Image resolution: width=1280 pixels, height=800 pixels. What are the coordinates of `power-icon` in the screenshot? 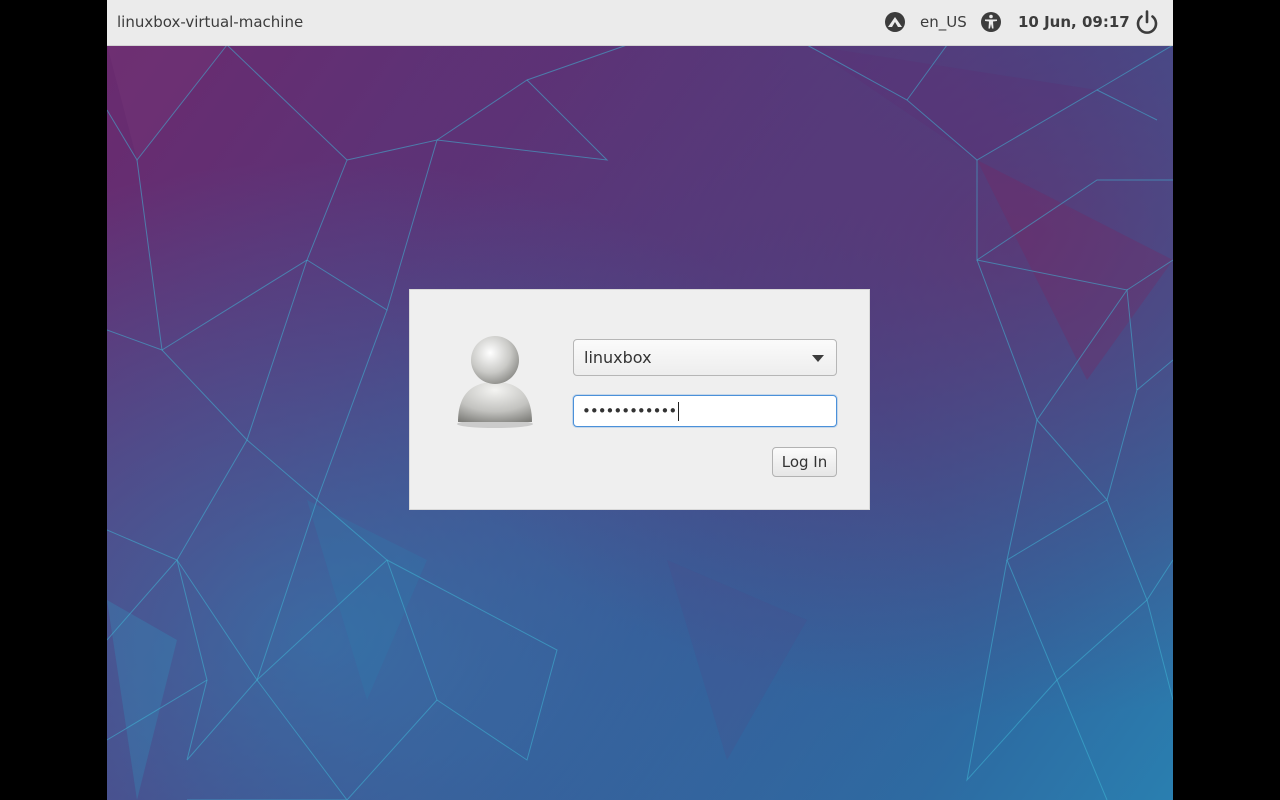 It's located at (1147, 23).